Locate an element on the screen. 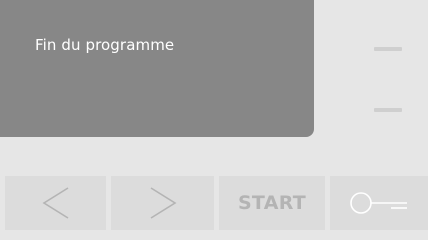  indicator-light-bottom is located at coordinates (388, 110).